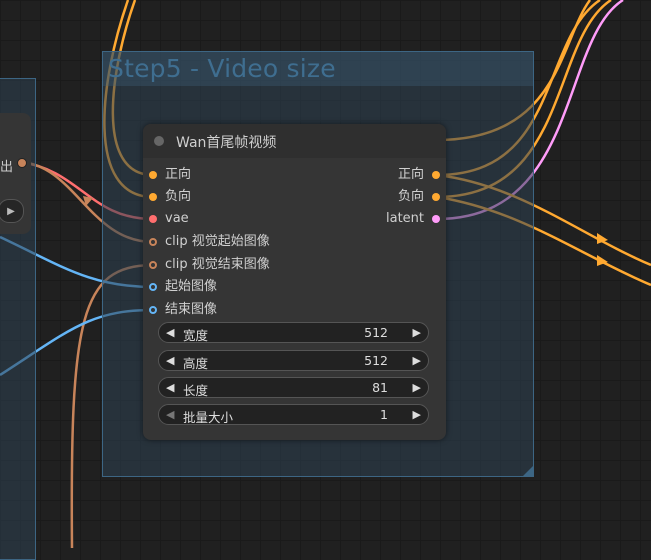  Describe the element at coordinates (159, 141) in the screenshot. I see `node-collapse-dot` at that location.